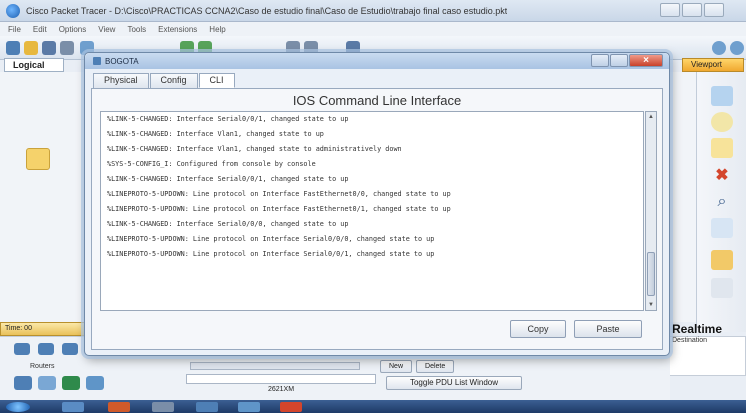 This screenshot has width=746, height=413. I want to click on app-minimize-button, so click(670, 10).